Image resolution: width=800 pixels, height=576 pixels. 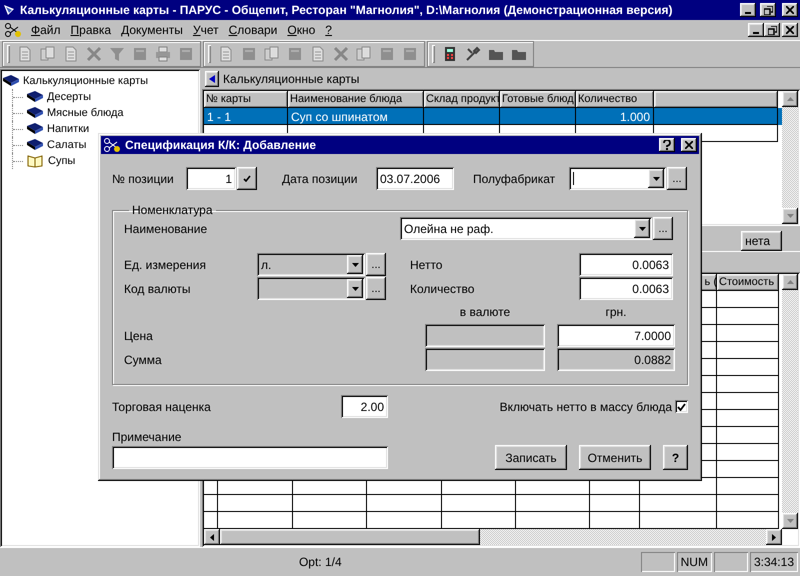 What do you see at coordinates (105, 97) in the screenshot?
I see `tree-item: Десерты` at bounding box center [105, 97].